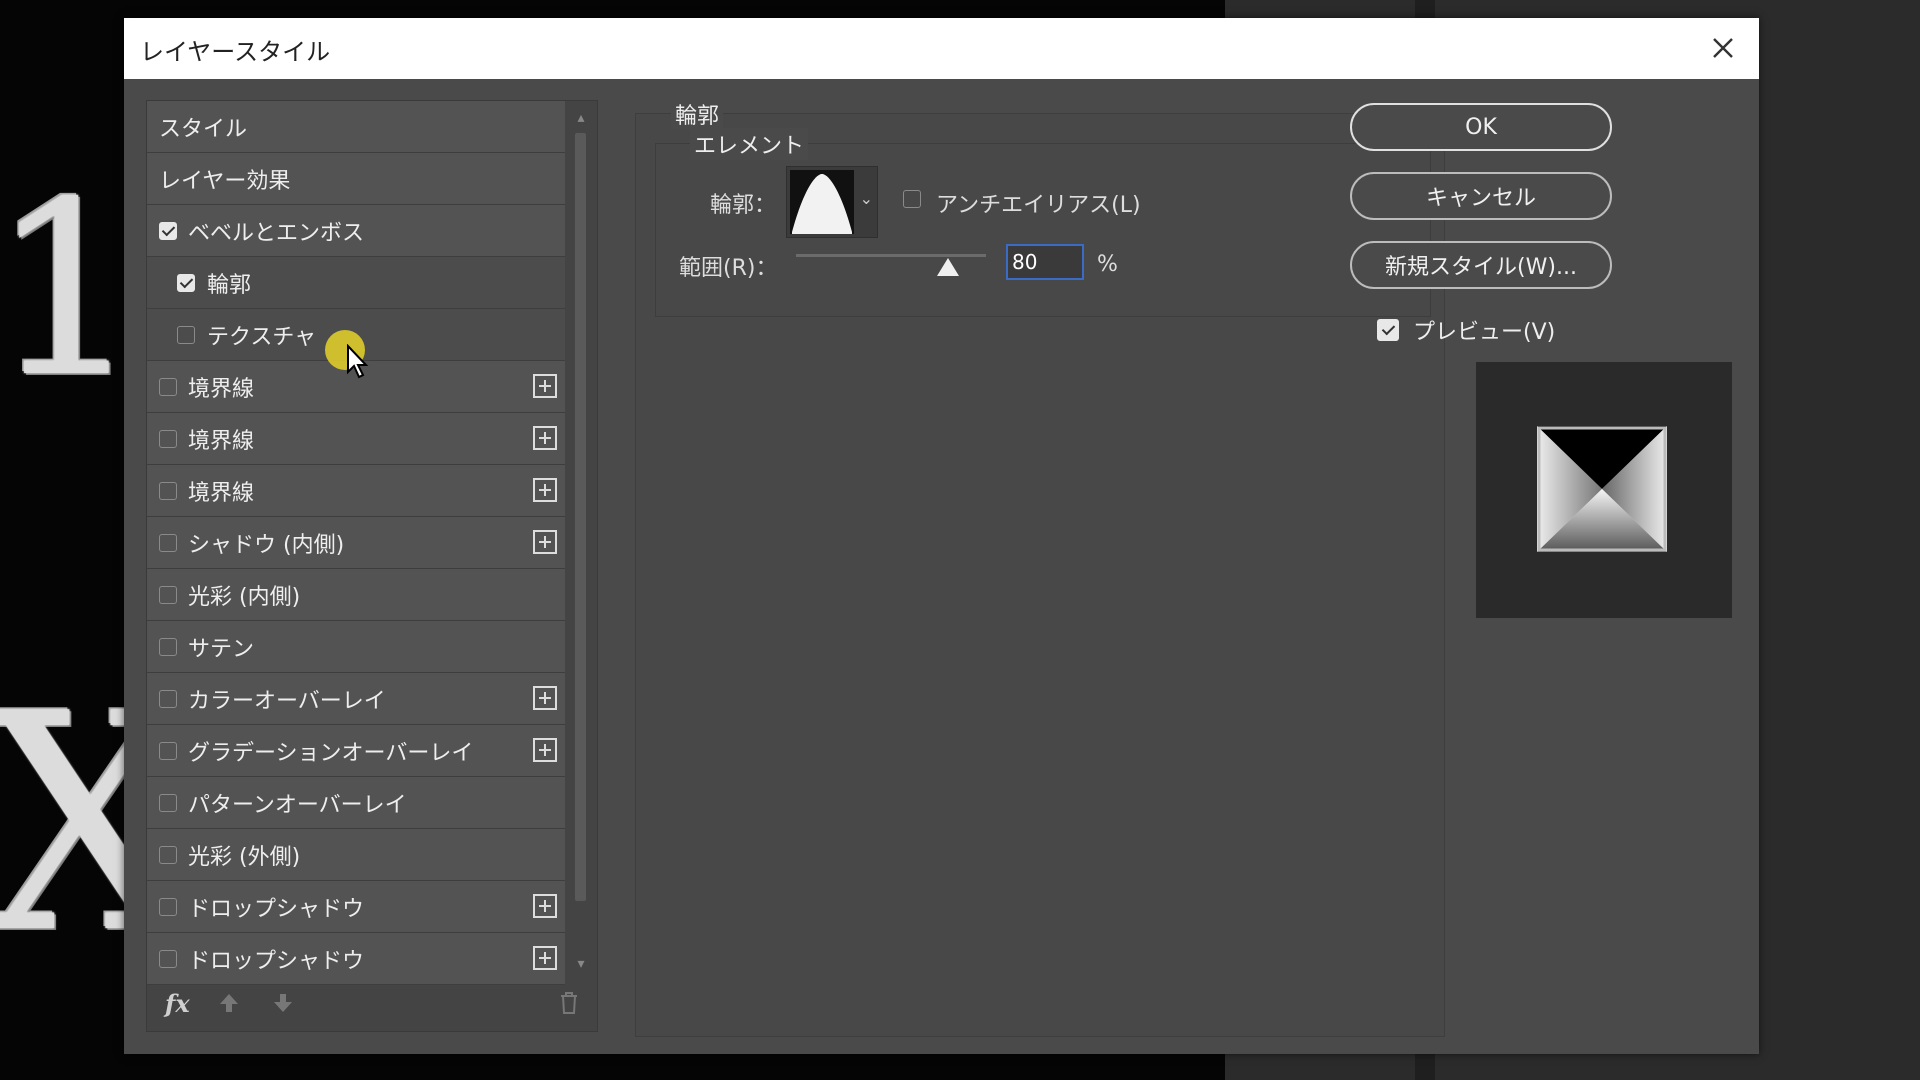 The height and width of the screenshot is (1080, 1920). Describe the element at coordinates (372, 1003) in the screenshot. I see `style-list-footer: fx` at that location.